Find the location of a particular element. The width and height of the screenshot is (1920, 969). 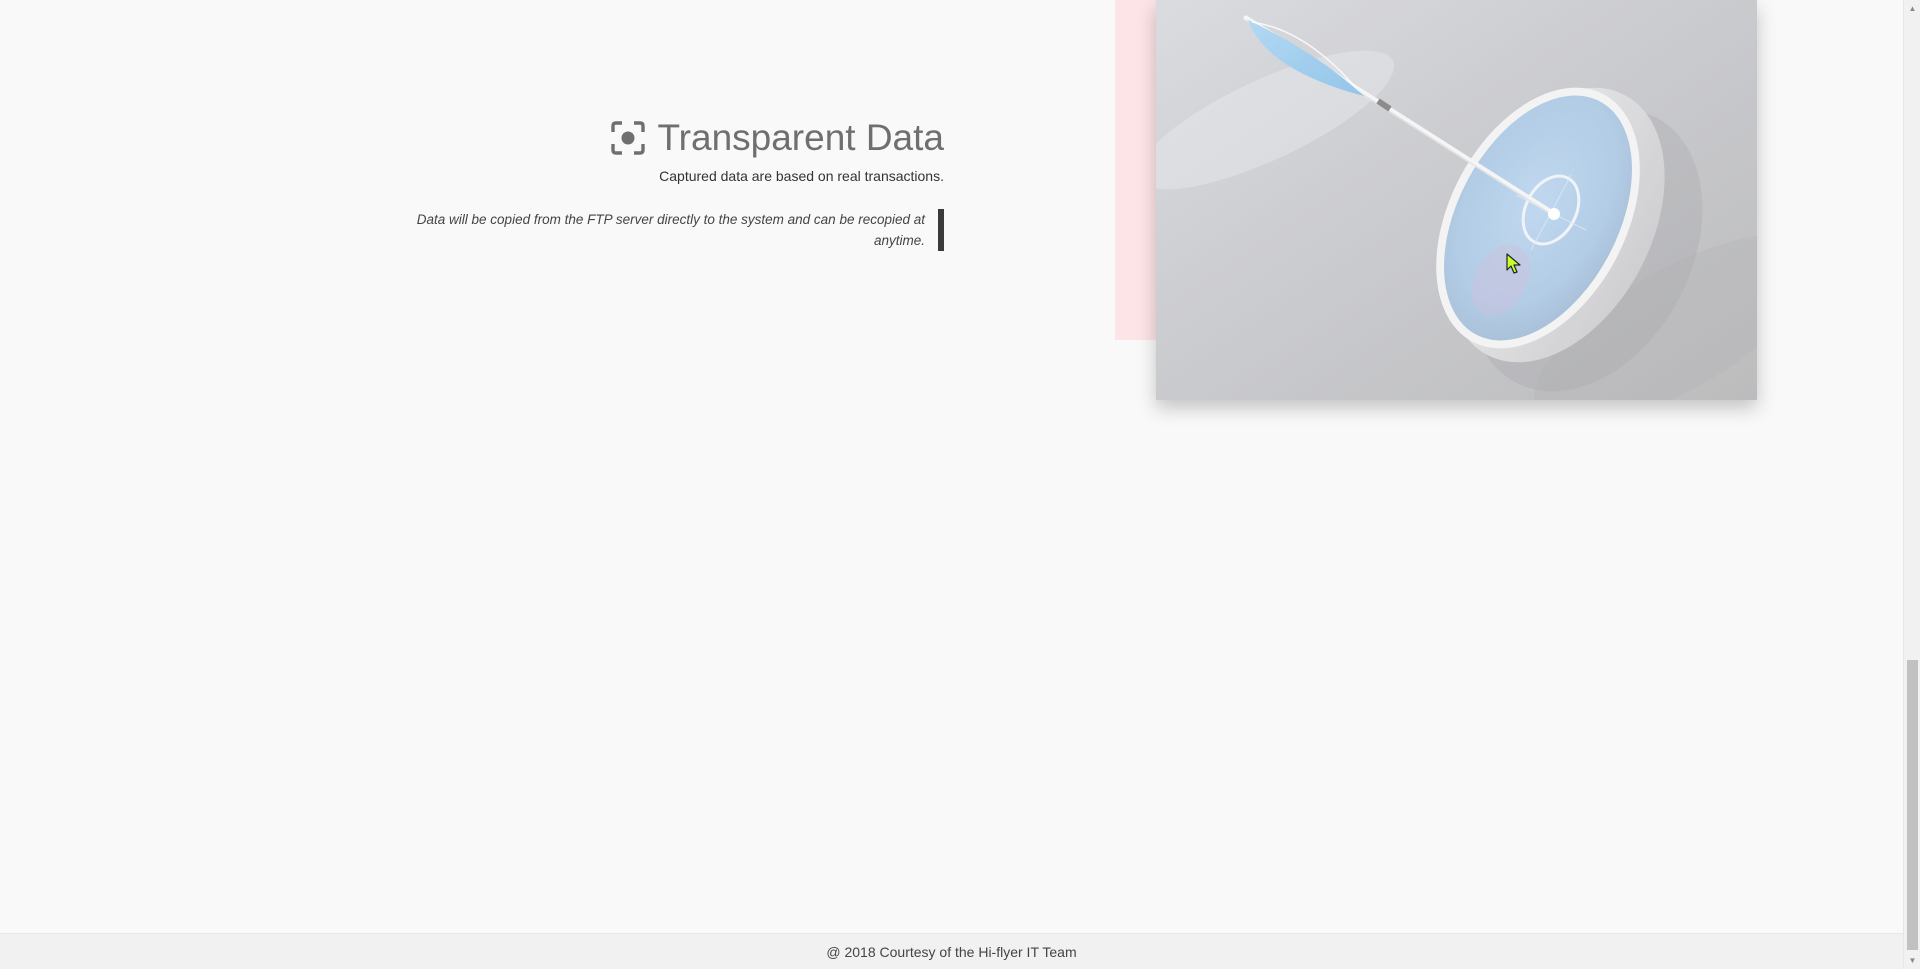

feature-heading: Transparent Data is located at coordinates (662, 138).